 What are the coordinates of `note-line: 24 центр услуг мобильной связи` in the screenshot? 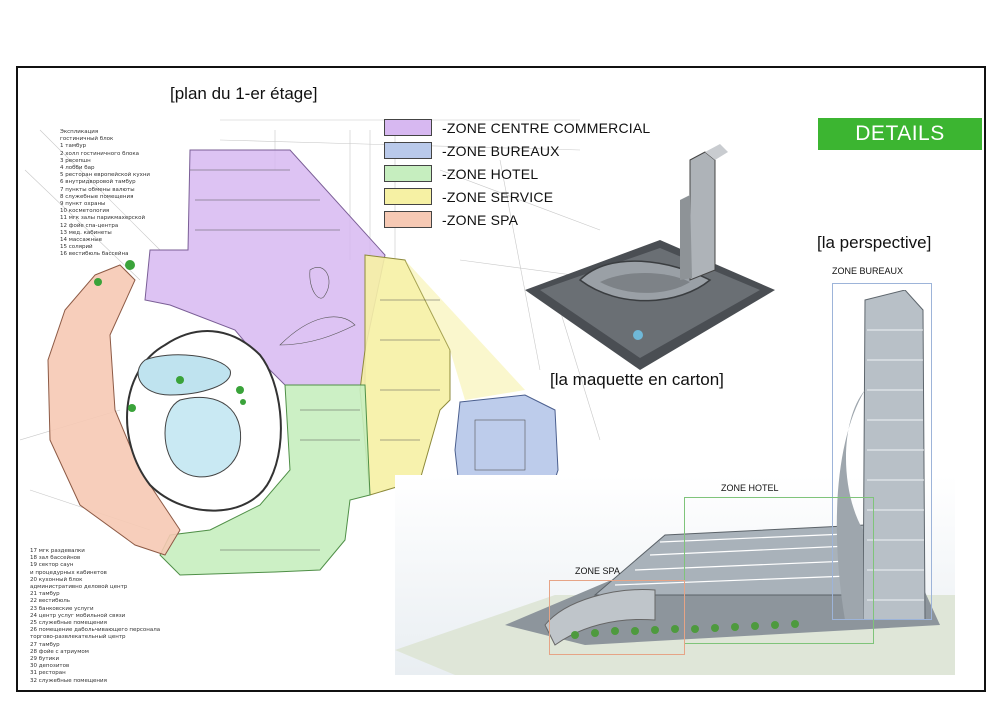 It's located at (78, 615).